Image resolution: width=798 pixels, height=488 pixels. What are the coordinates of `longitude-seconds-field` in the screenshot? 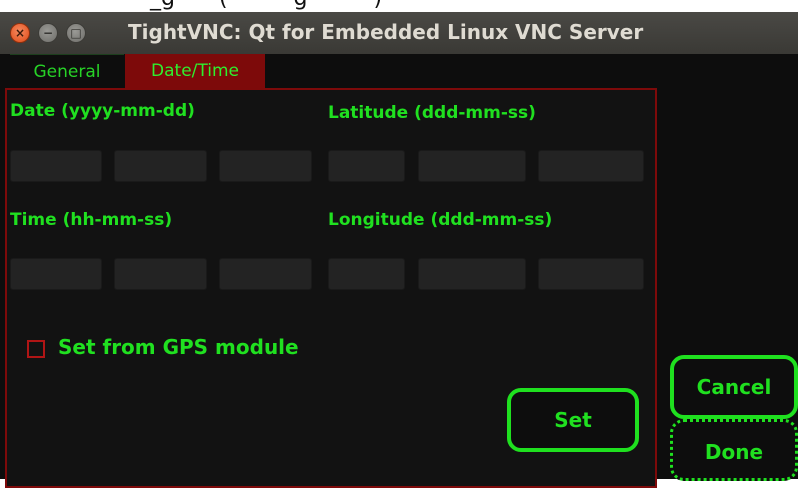 It's located at (591, 274).